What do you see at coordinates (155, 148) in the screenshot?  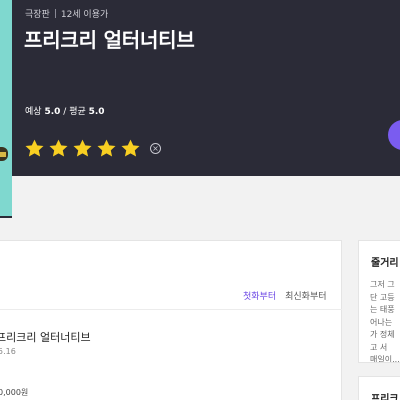 I see `clear-rating-icon: ×` at bounding box center [155, 148].